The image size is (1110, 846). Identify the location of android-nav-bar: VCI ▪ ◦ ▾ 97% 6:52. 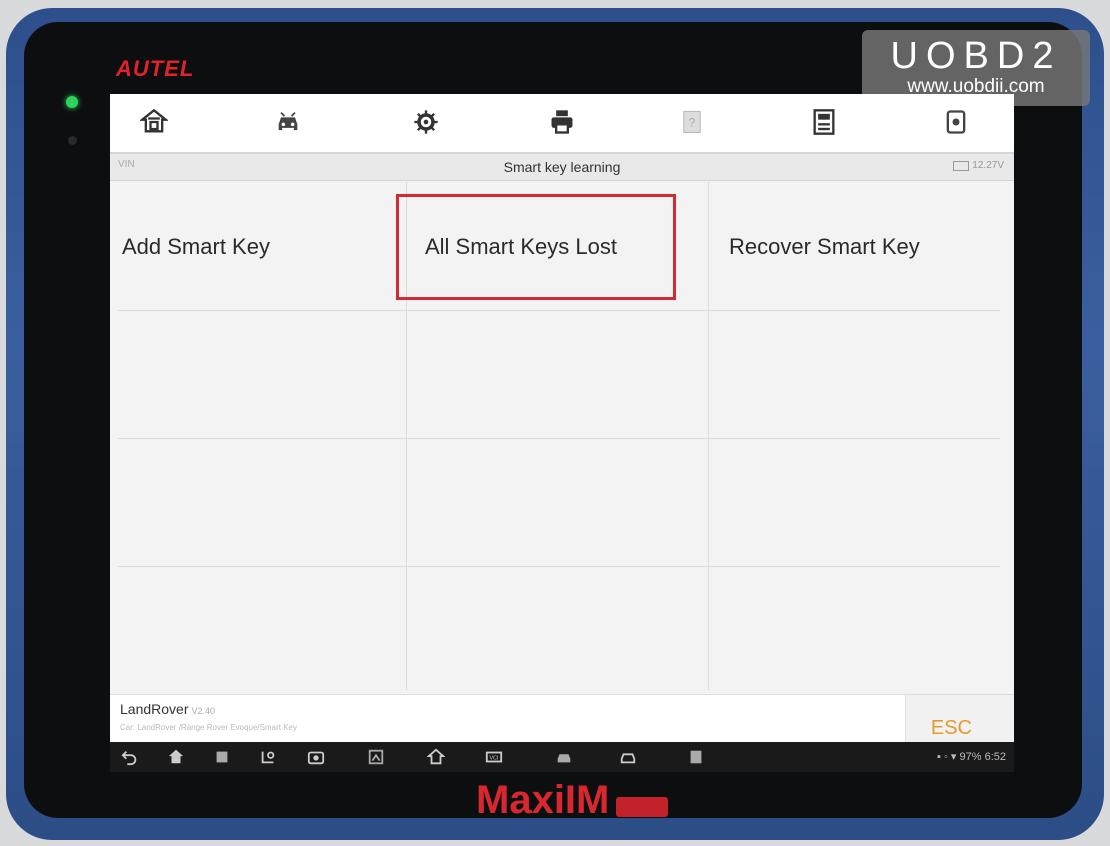
(562, 757).